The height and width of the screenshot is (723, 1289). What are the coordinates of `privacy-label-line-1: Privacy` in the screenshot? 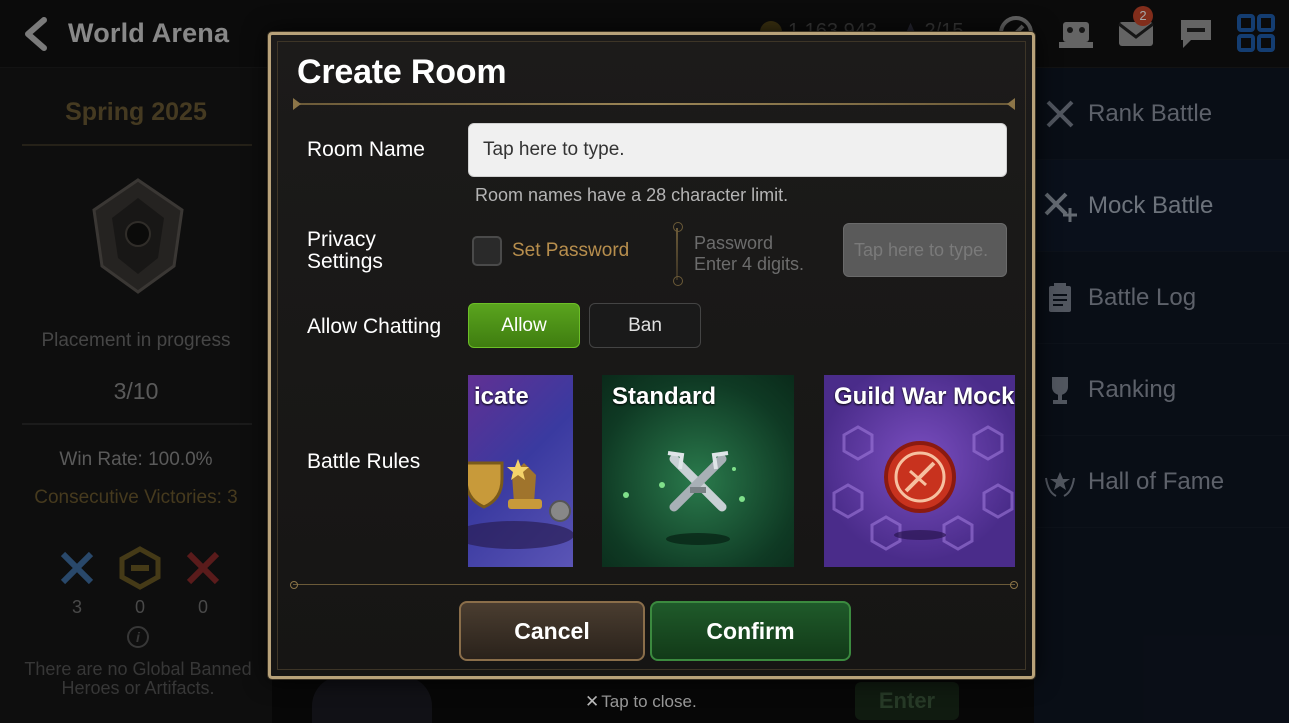 It's located at (341, 239).